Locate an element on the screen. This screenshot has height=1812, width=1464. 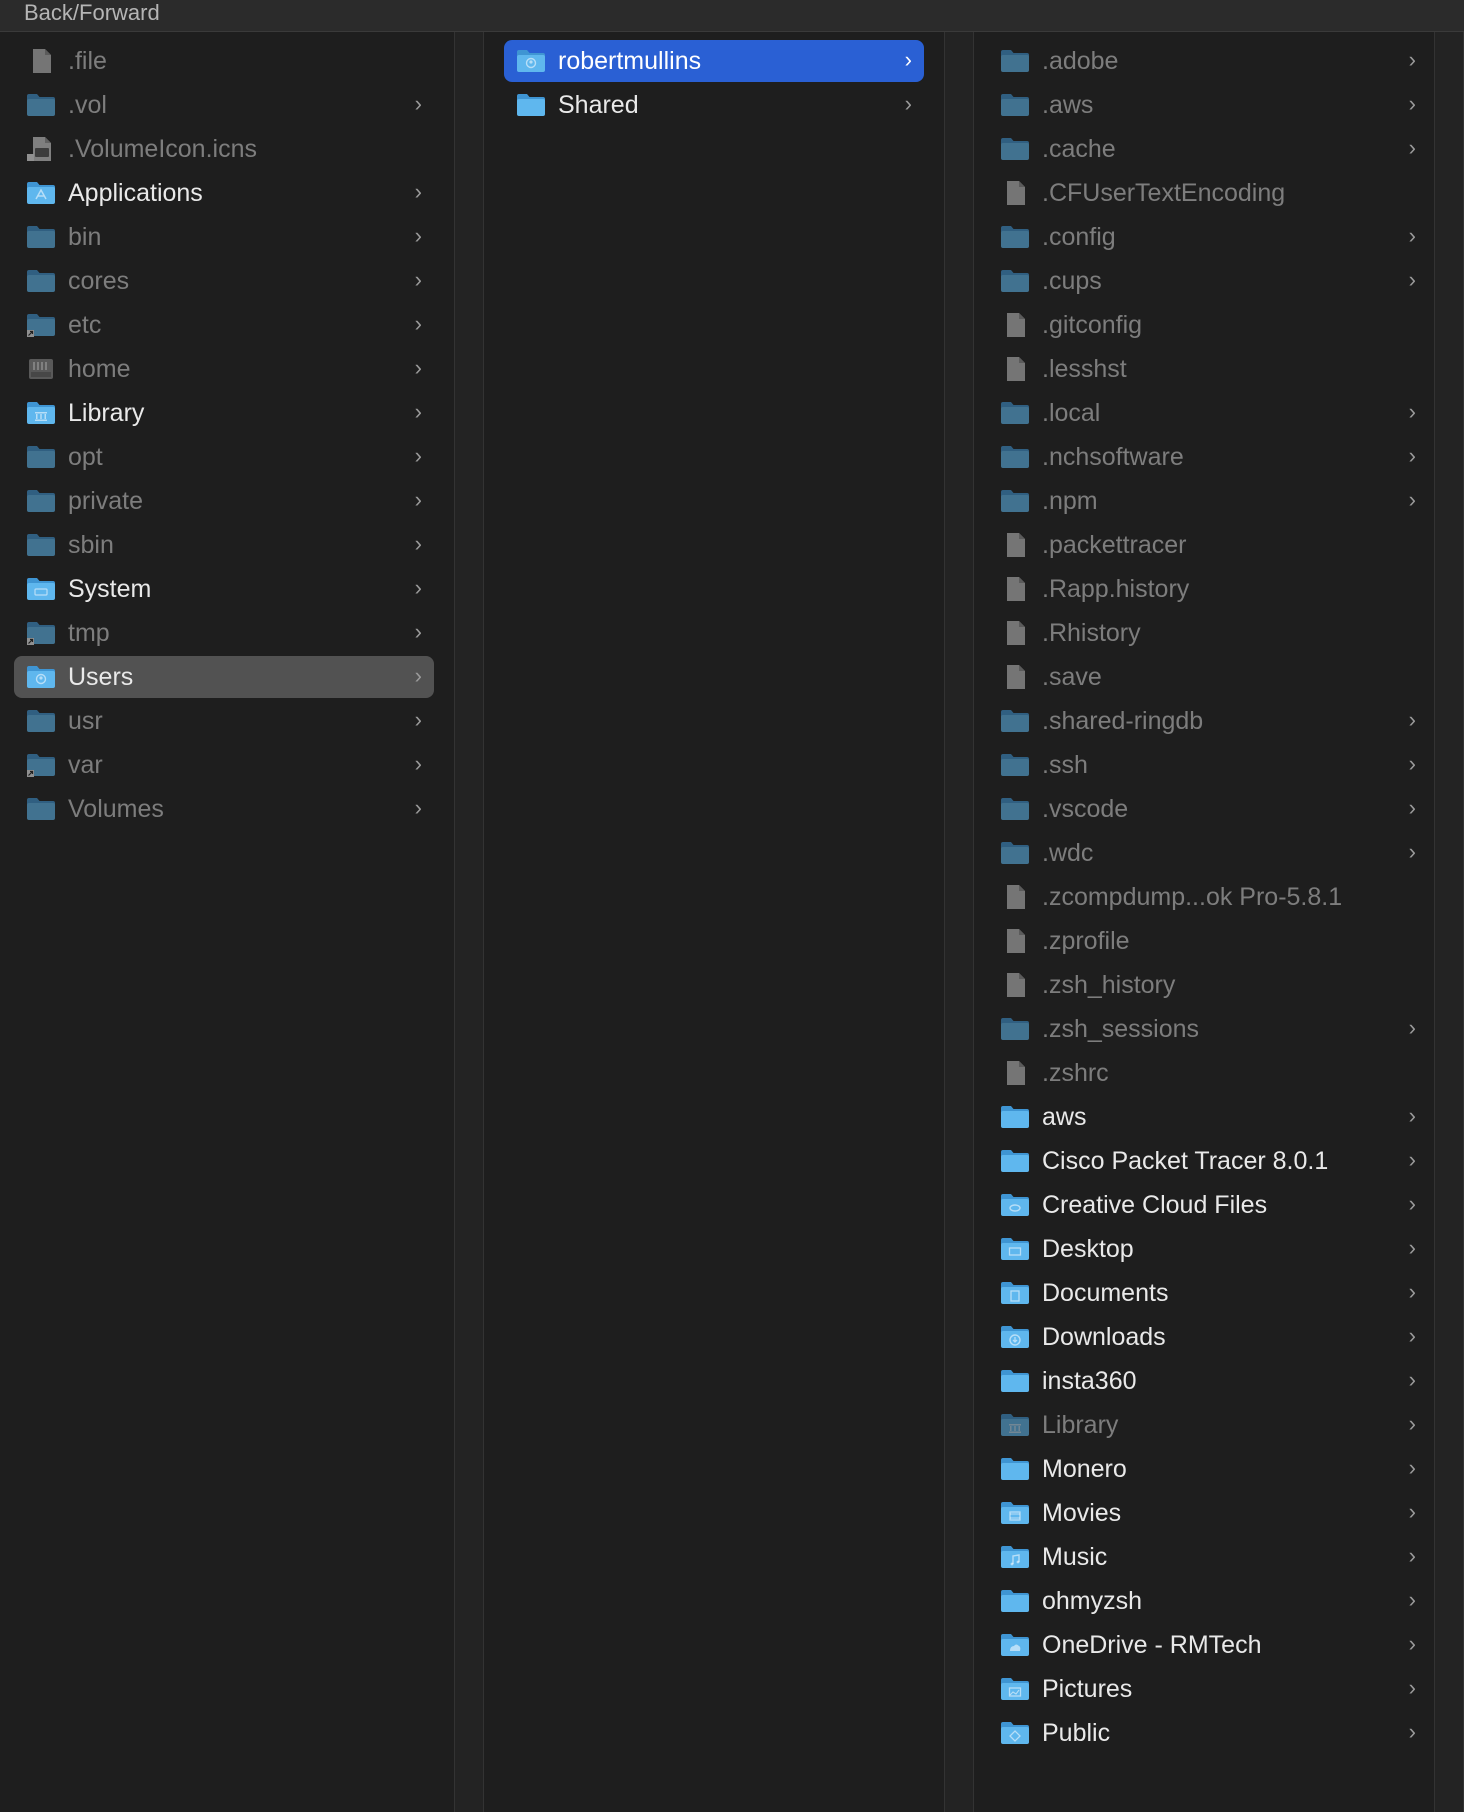
list-item-aws: .aws › is located at coordinates (1208, 105).